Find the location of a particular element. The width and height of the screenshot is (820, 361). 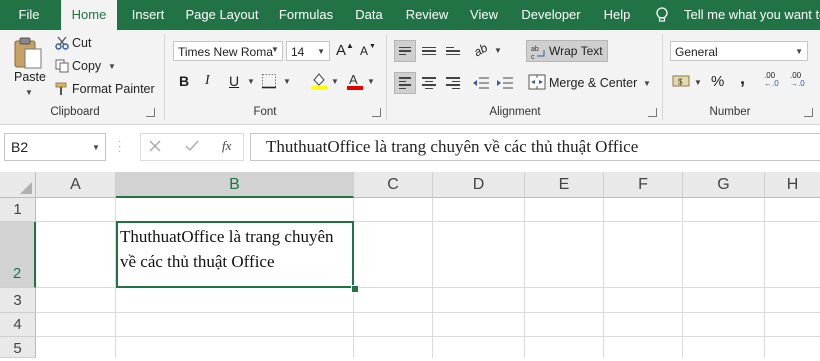

tab-review: Review is located at coordinates (427, 15).